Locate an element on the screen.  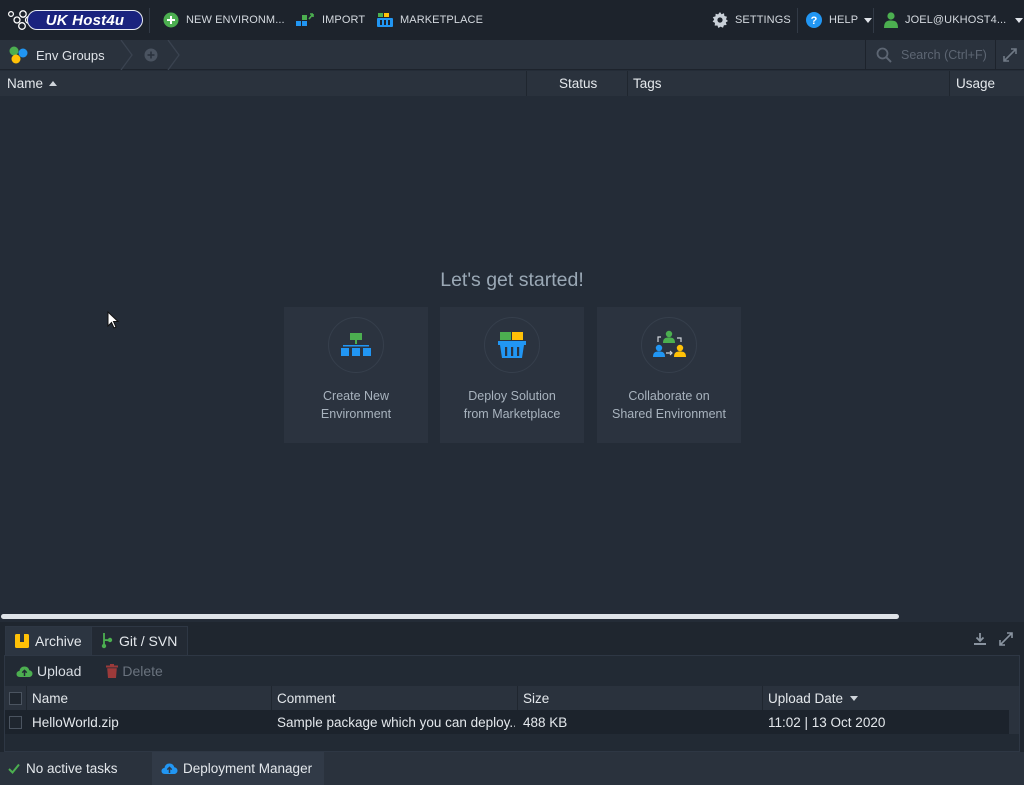
minimize-panel-button is located at coordinates (980, 639).